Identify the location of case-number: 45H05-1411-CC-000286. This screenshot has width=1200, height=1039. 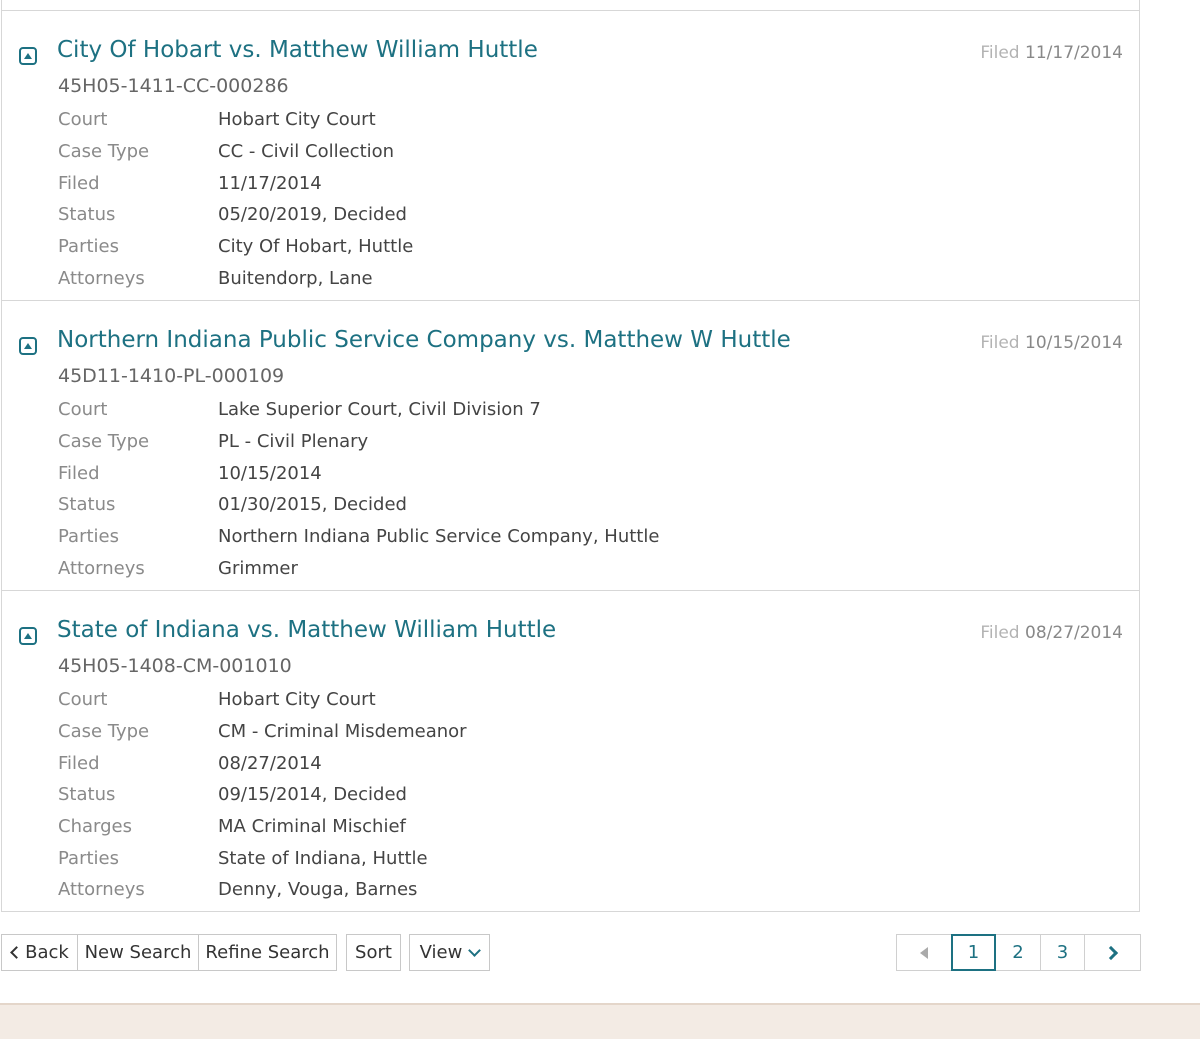
(173, 86).